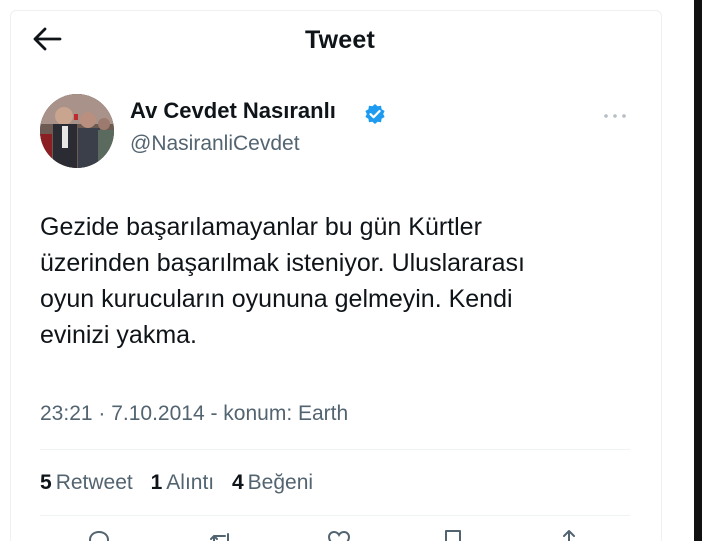  I want to click on author-display-name: Av Cevdet Nasıranlı, so click(233, 111).